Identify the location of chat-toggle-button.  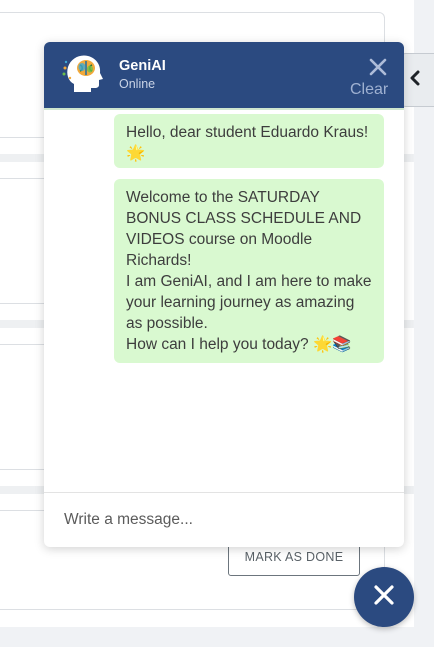
(384, 597).